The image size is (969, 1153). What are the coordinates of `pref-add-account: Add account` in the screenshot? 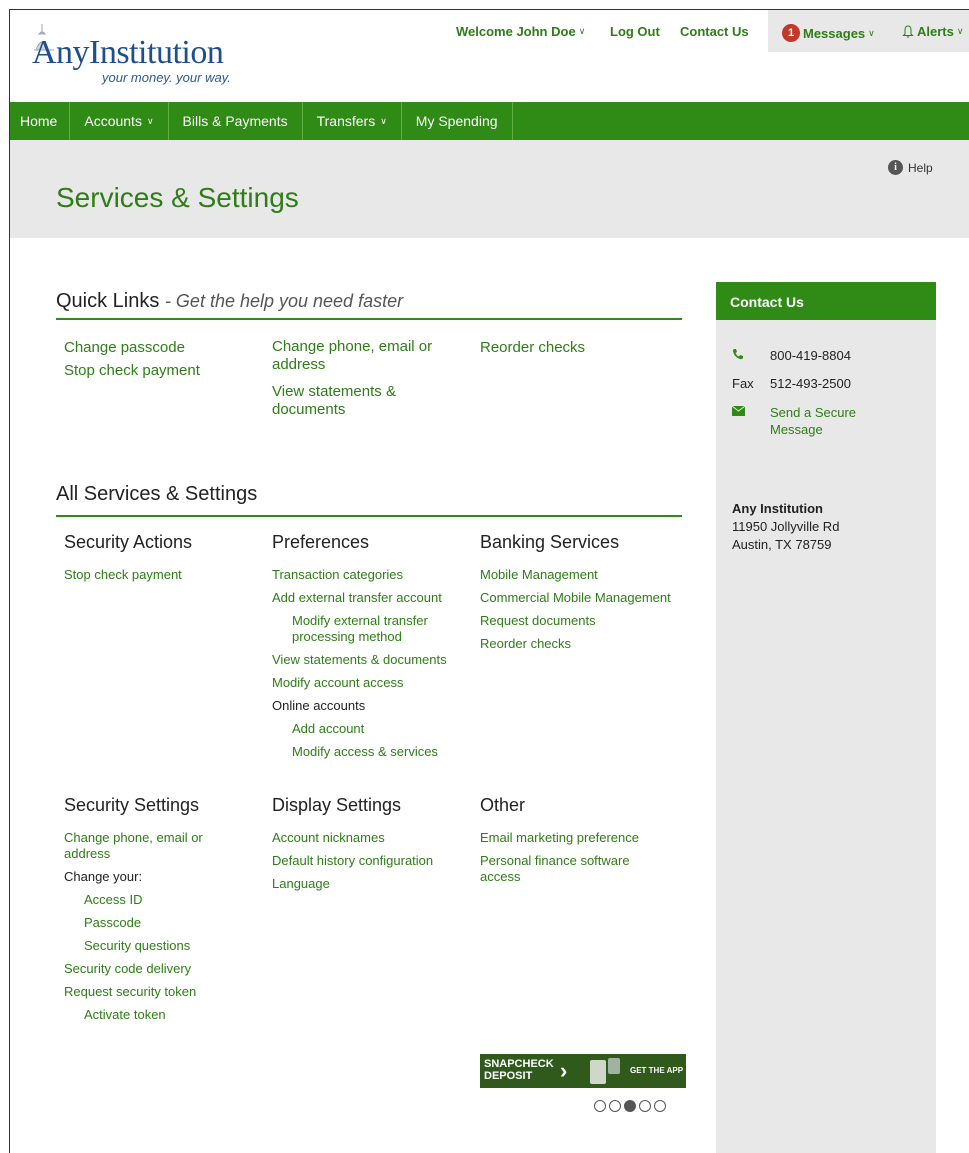 It's located at (372, 729).